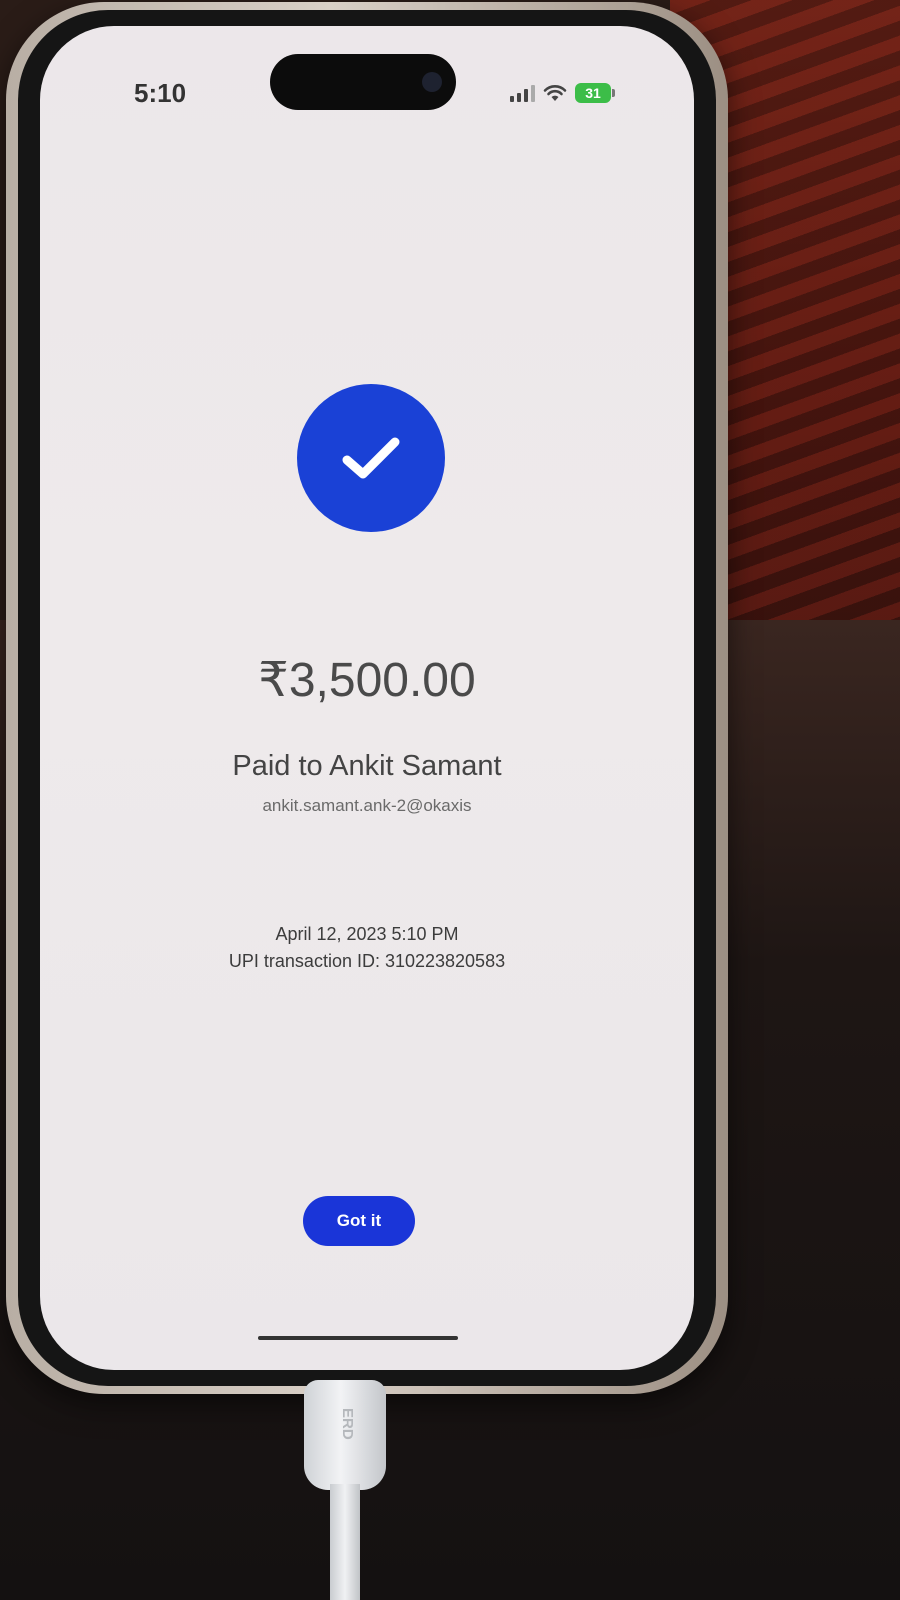  Describe the element at coordinates (359, 1221) in the screenshot. I see `got-it-button: Got it` at that location.